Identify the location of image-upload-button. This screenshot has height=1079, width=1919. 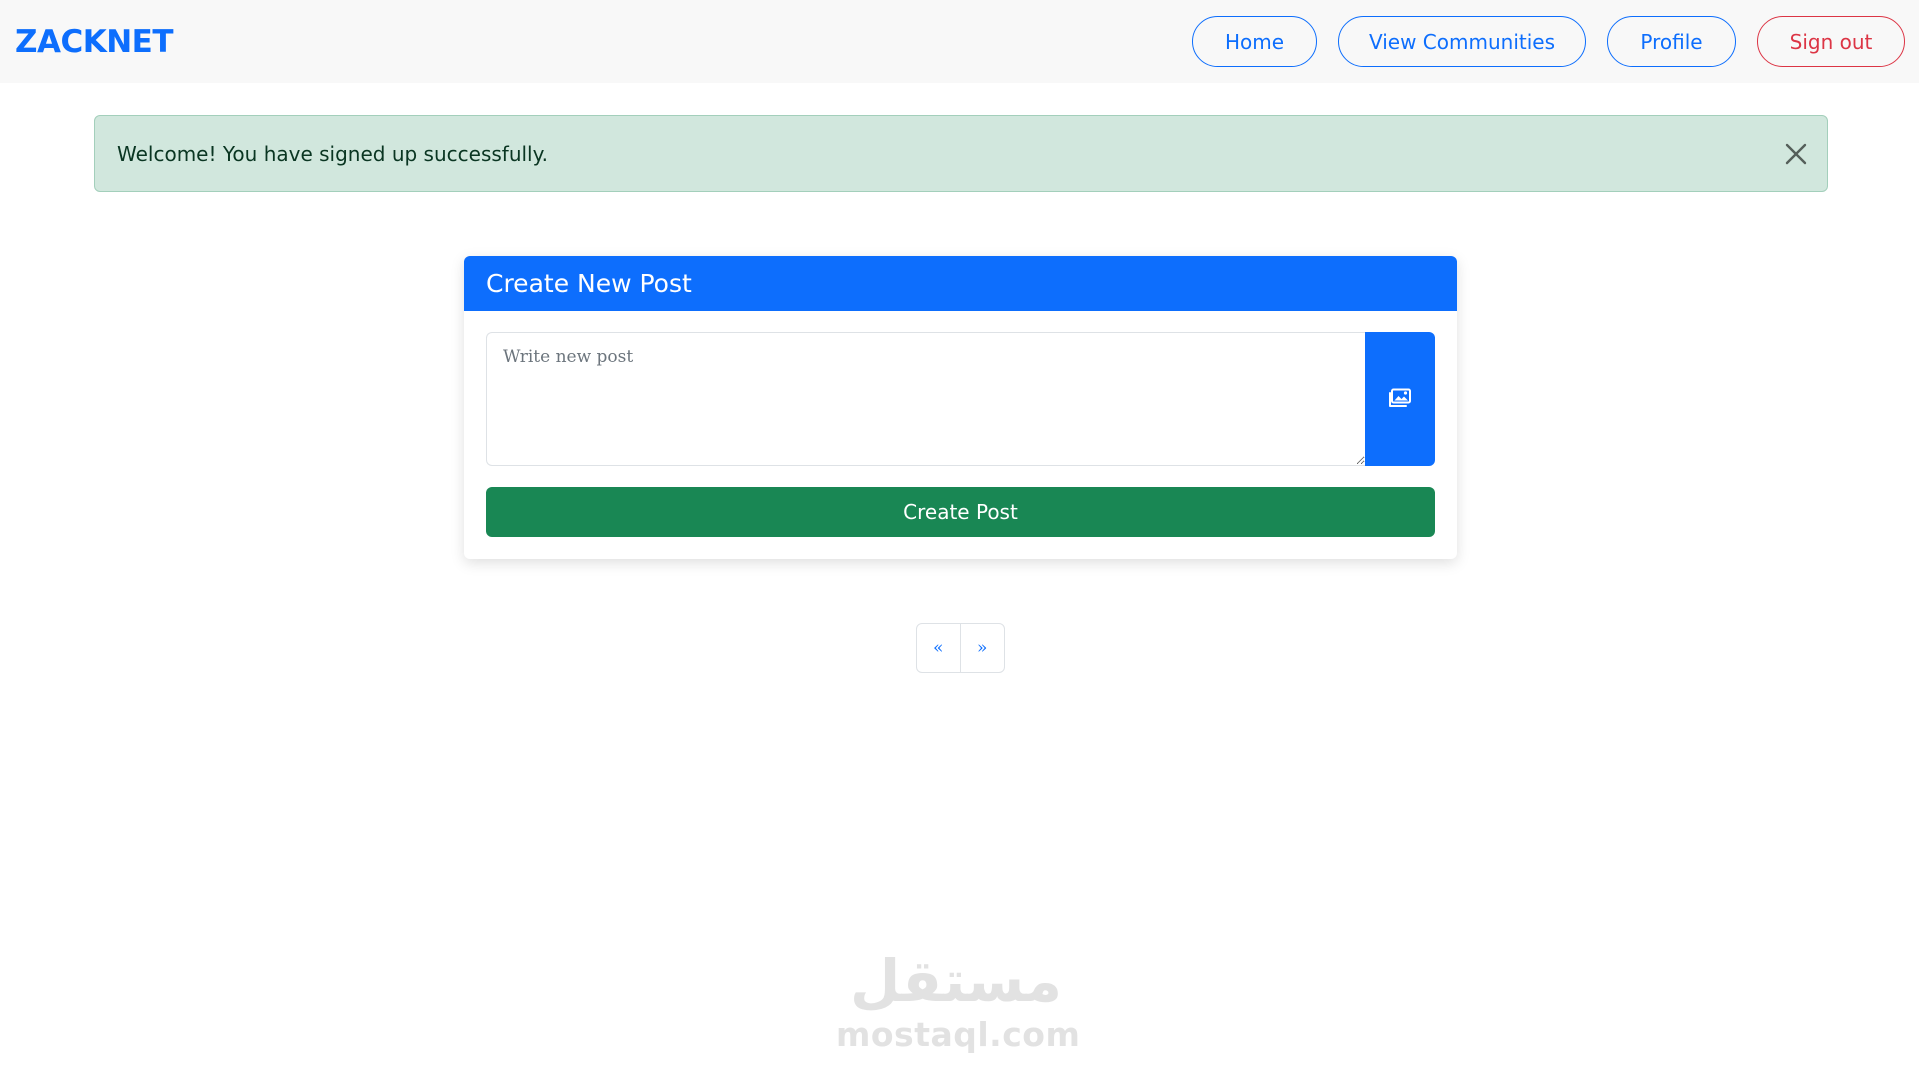
(1400, 399).